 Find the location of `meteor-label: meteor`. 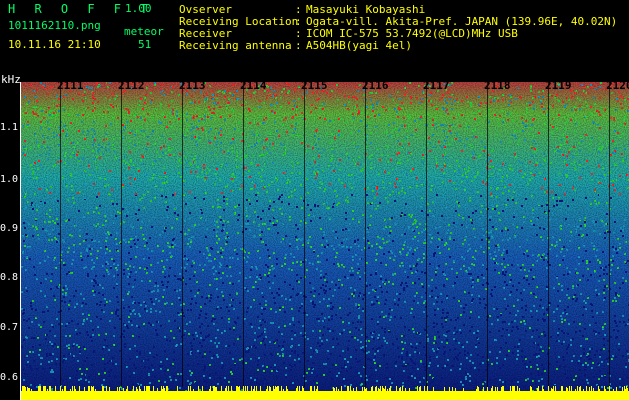

meteor-label: meteor is located at coordinates (144, 31).